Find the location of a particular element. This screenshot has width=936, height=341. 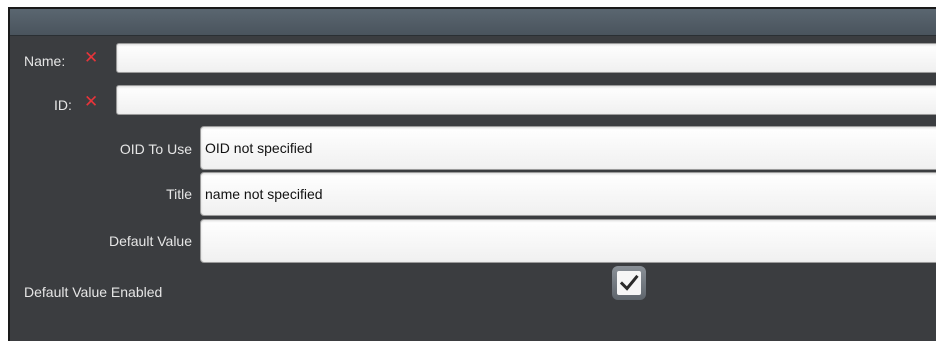

name-field is located at coordinates (526, 58).